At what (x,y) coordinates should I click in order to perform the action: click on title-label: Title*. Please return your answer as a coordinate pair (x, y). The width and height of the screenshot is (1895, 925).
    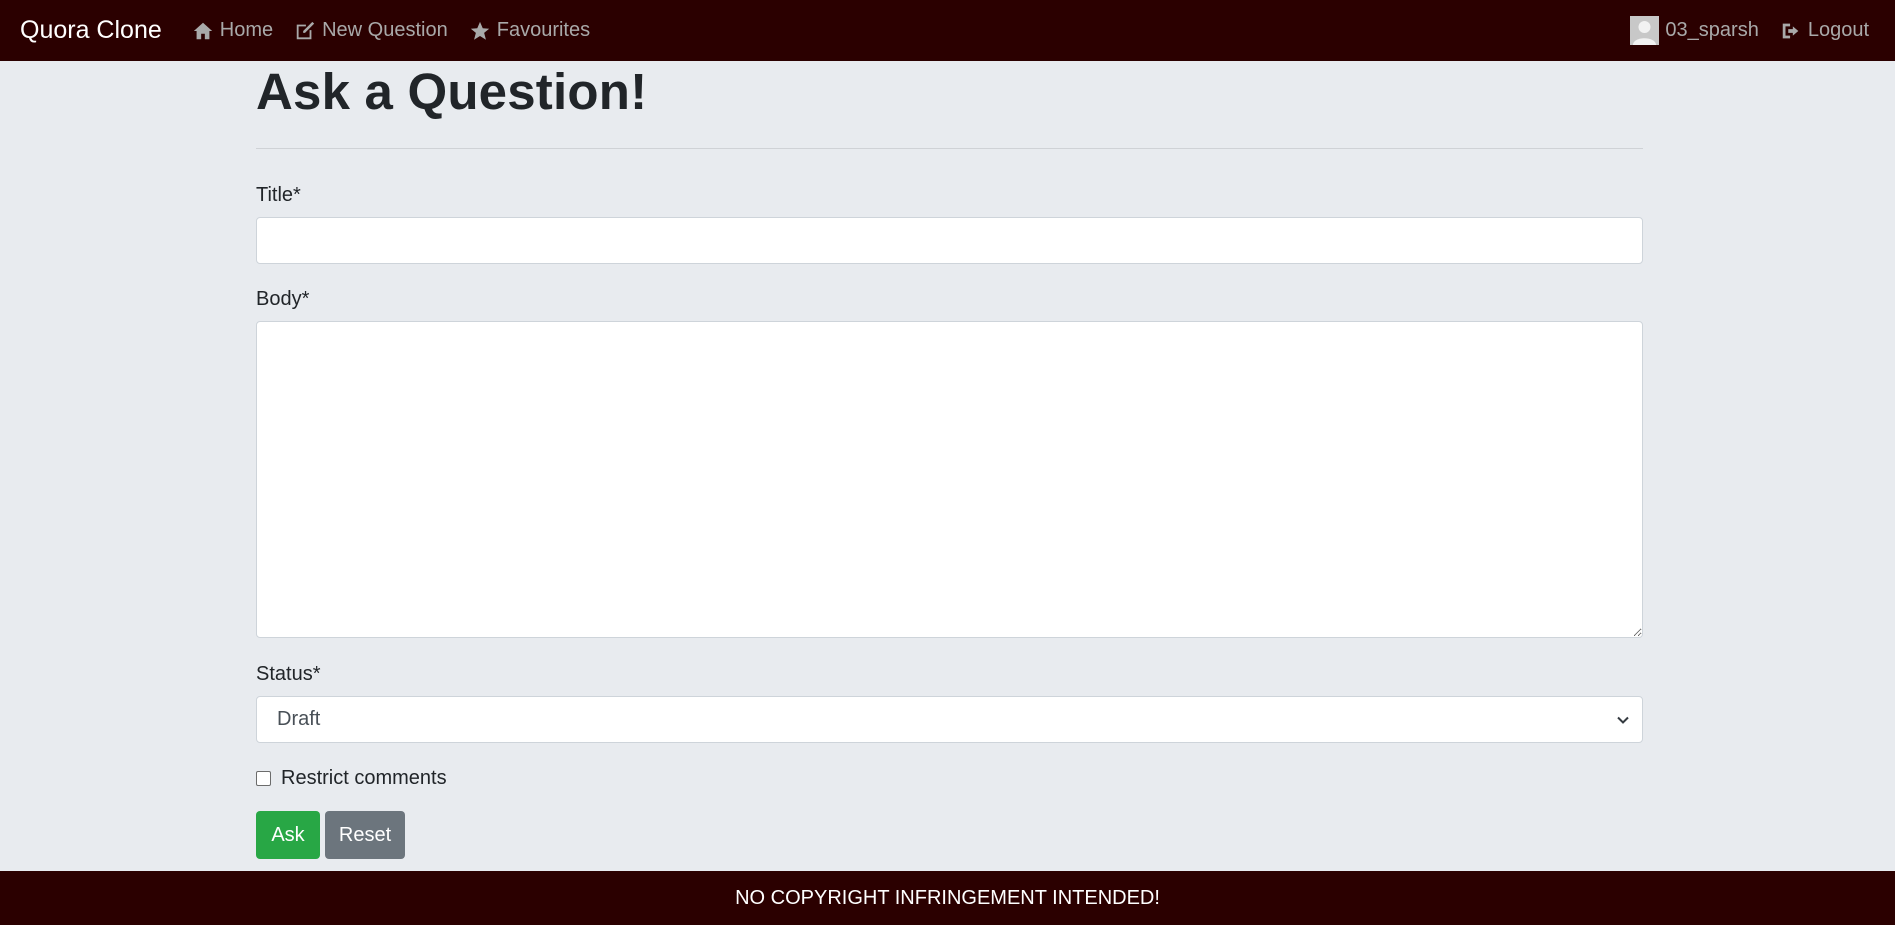
    Looking at the image, I should click on (278, 195).